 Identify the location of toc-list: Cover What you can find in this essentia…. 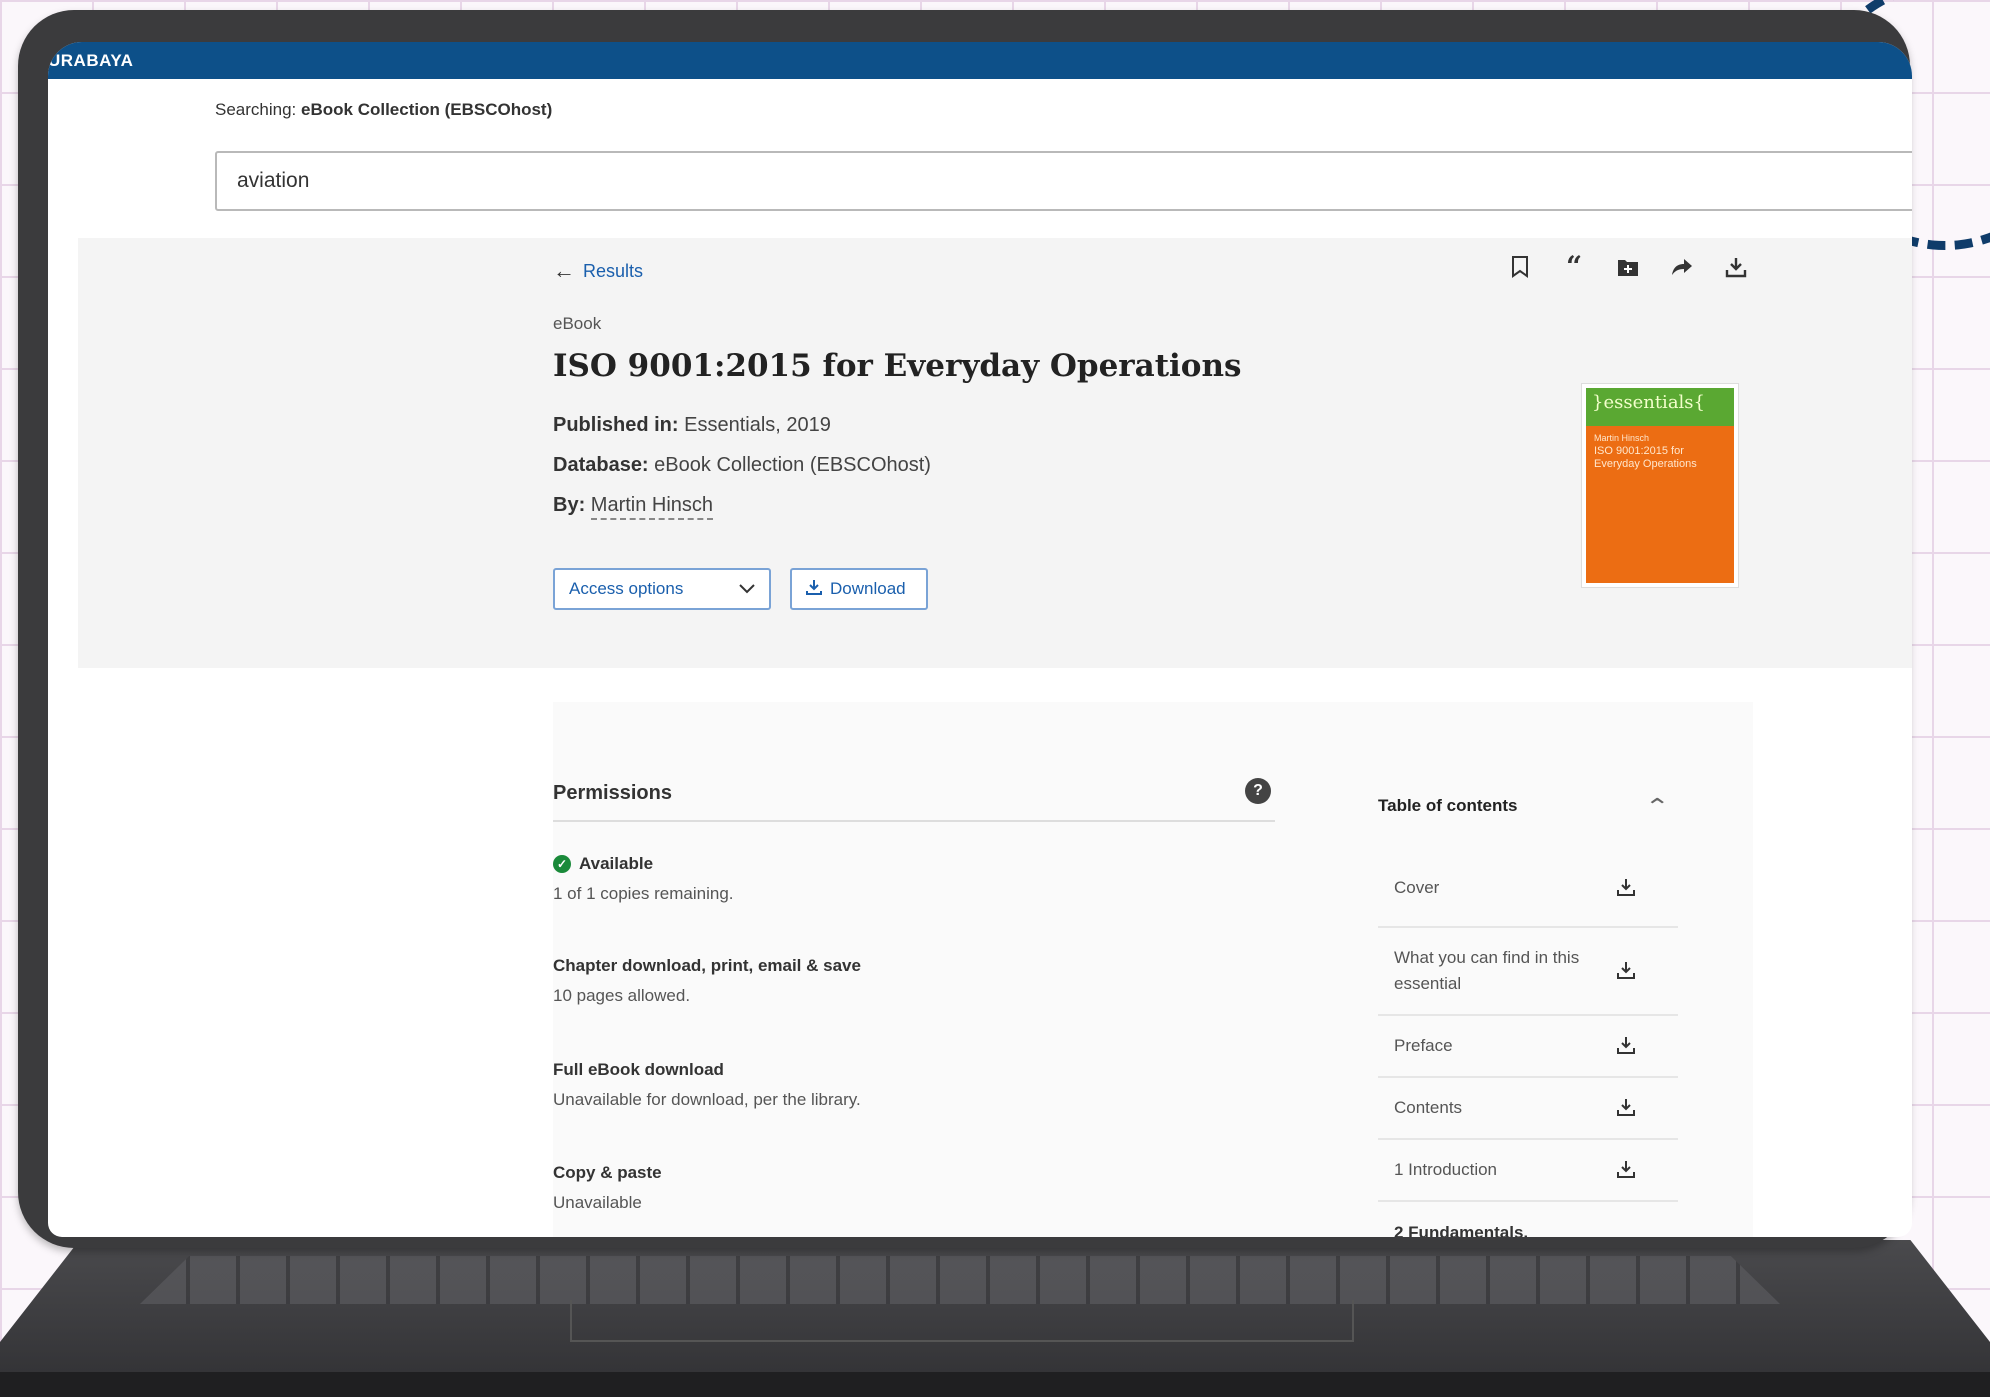
(1528, 1043).